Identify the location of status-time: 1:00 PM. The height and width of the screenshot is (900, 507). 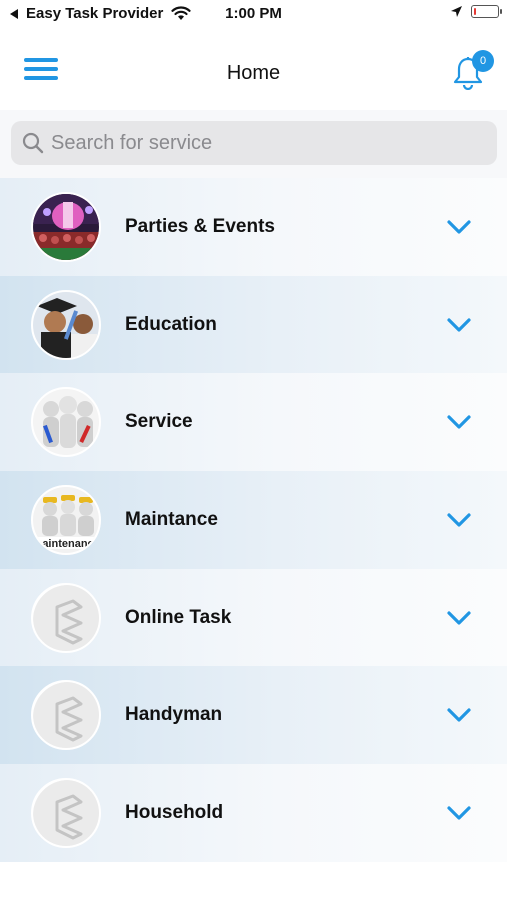
(253, 13).